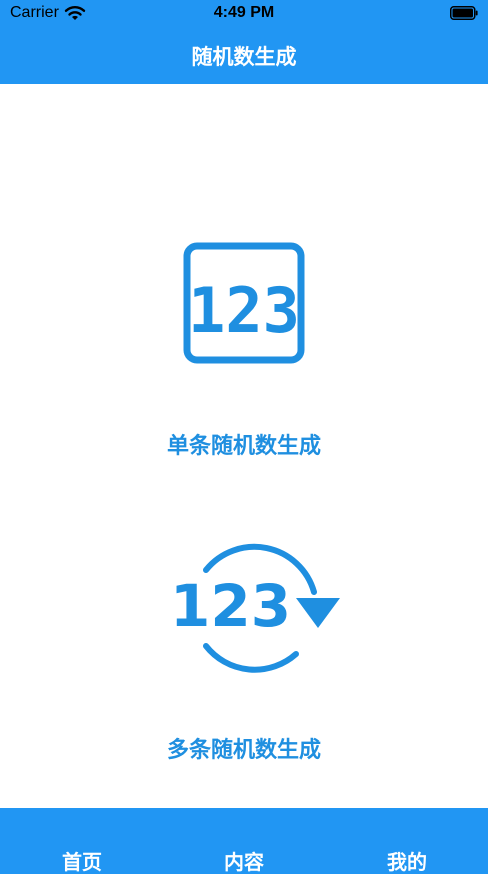  I want to click on battery-icon, so click(464, 13).